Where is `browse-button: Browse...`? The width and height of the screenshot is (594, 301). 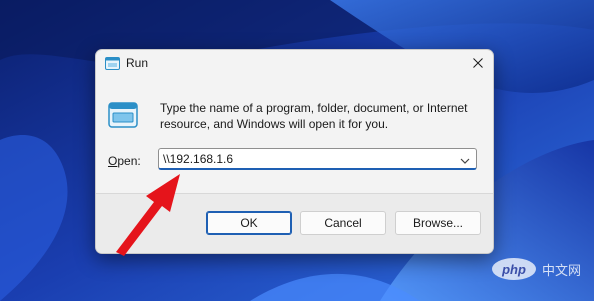
browse-button: Browse... is located at coordinates (438, 223).